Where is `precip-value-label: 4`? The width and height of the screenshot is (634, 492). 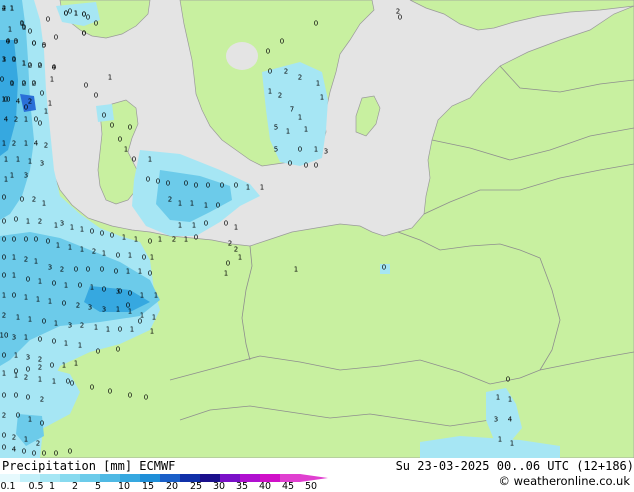 precip-value-label: 4 is located at coordinates (36, 143).